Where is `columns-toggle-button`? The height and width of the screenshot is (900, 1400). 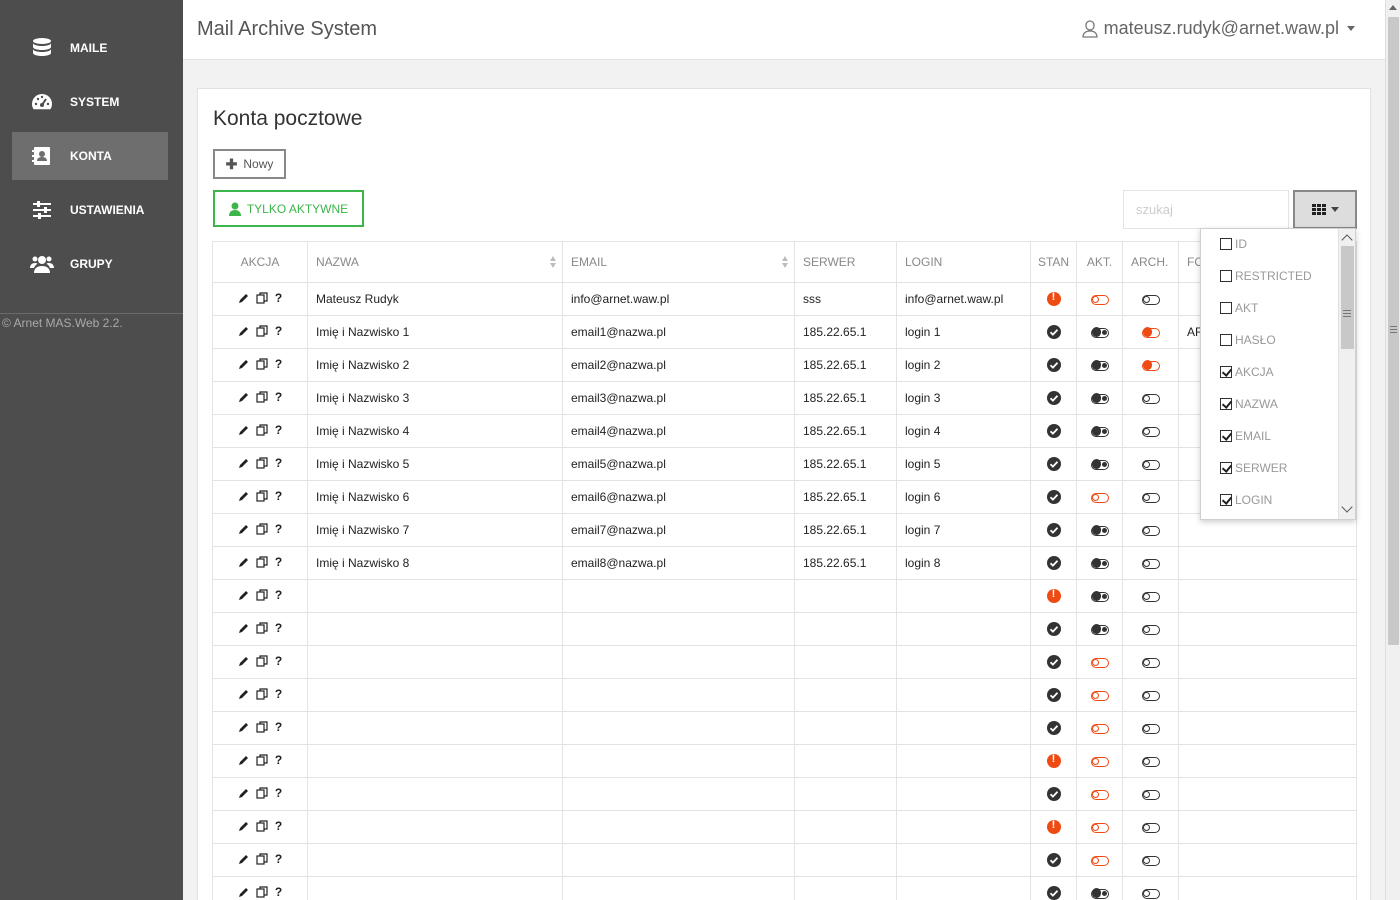
columns-toggle-button is located at coordinates (1325, 209).